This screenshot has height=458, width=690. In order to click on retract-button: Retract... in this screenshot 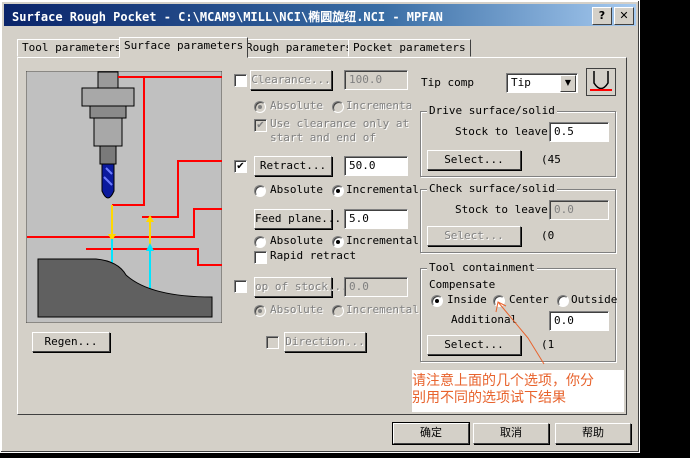, I will do `click(293, 166)`.